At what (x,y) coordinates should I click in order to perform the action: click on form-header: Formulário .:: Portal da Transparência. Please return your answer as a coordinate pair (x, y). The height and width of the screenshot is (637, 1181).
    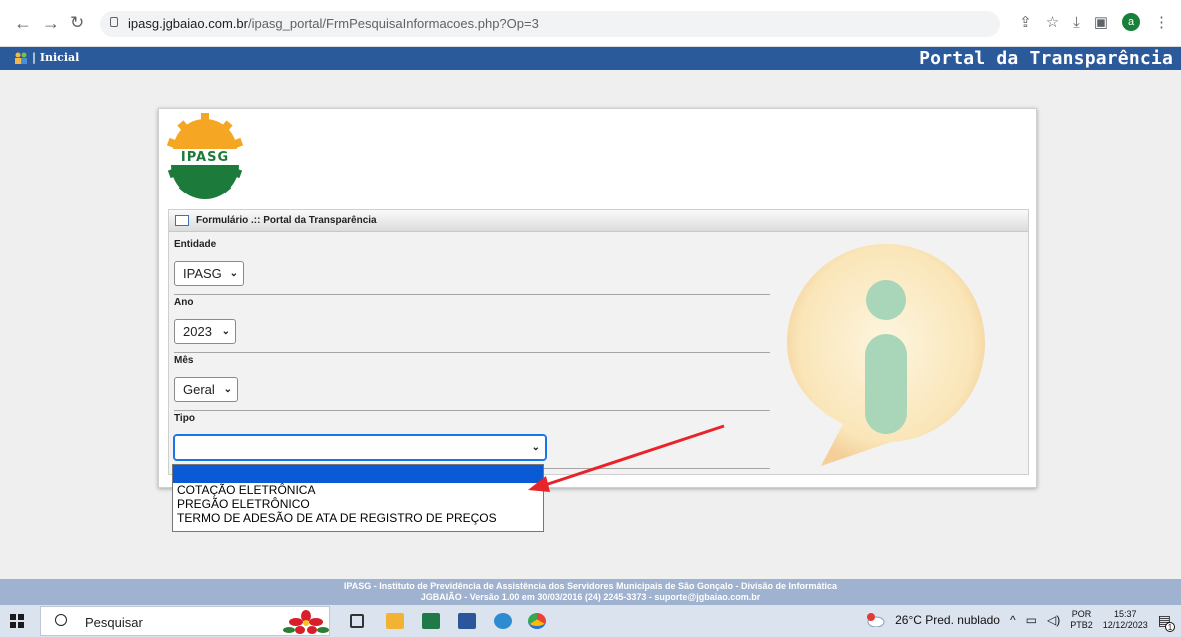
    Looking at the image, I should click on (598, 221).